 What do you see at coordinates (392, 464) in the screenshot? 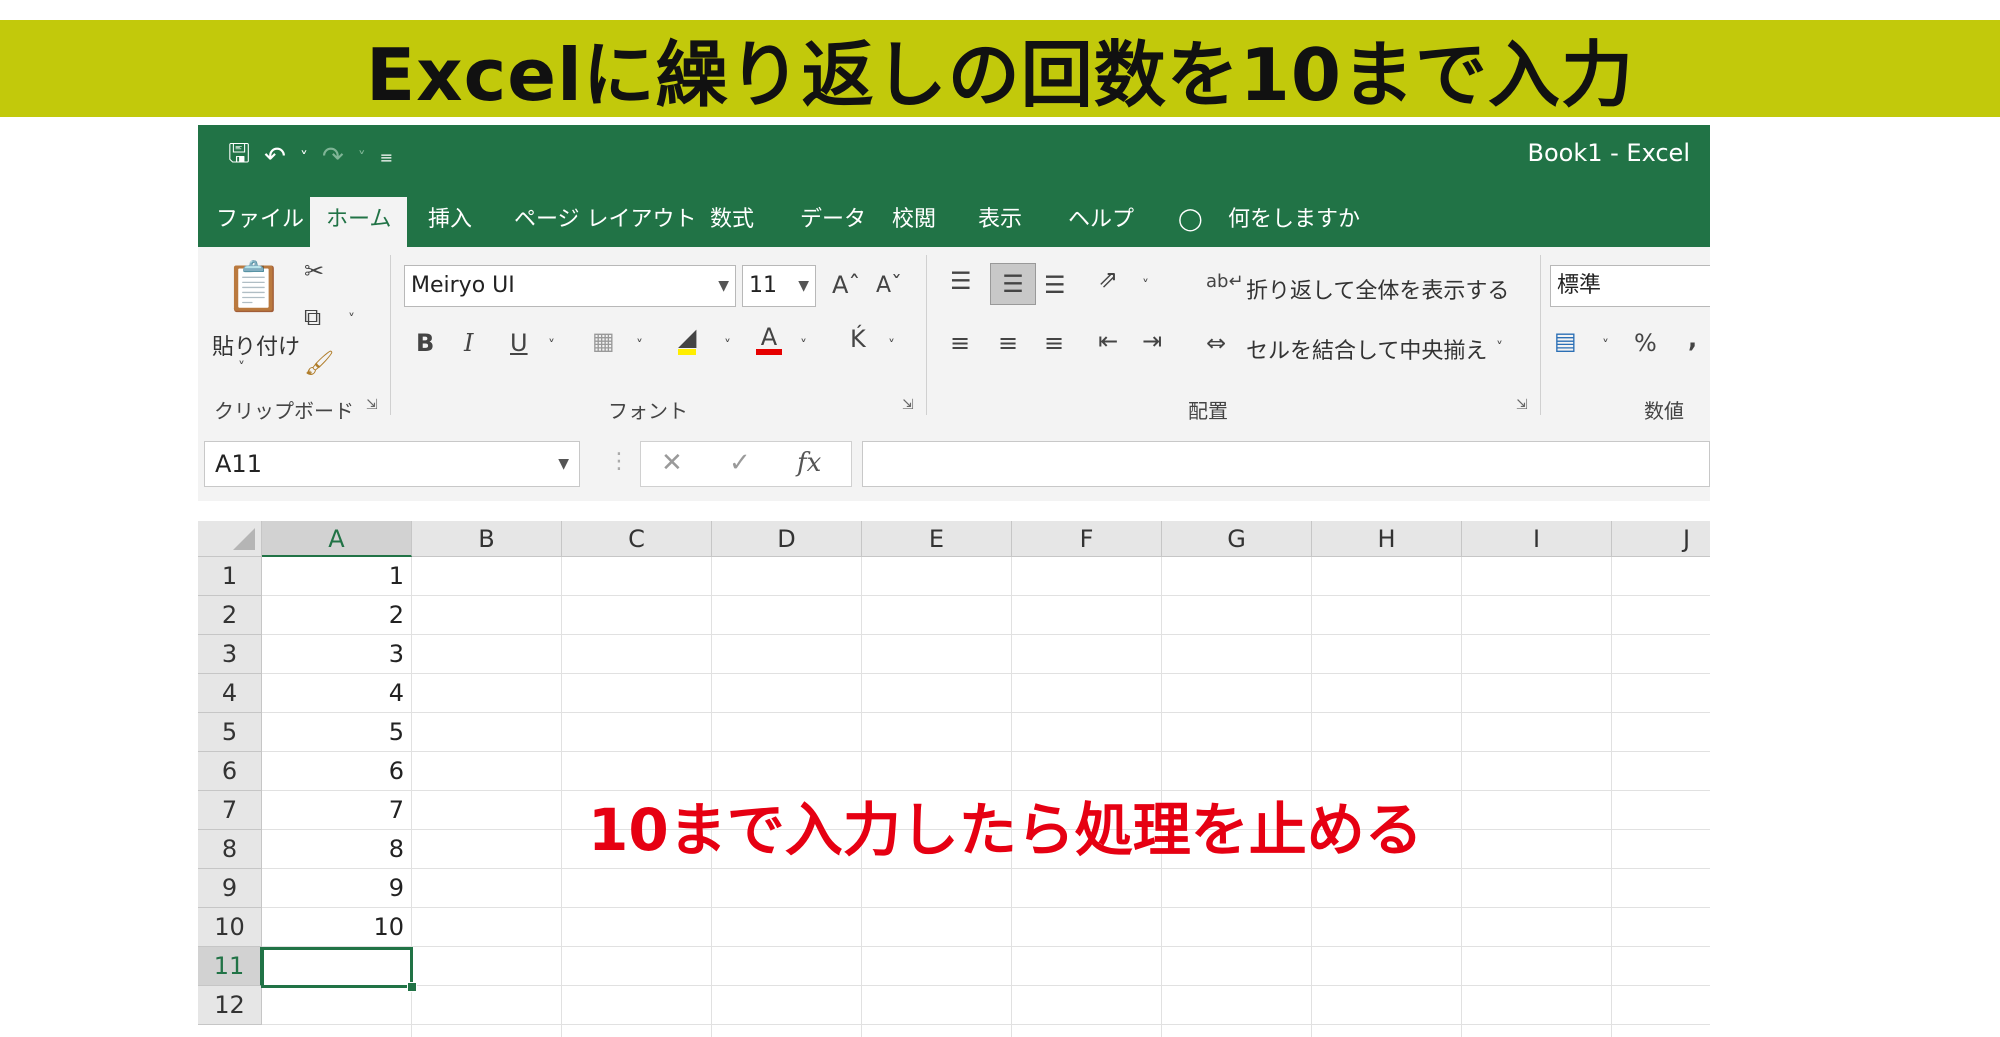
I see `name-box: A11 ▼` at bounding box center [392, 464].